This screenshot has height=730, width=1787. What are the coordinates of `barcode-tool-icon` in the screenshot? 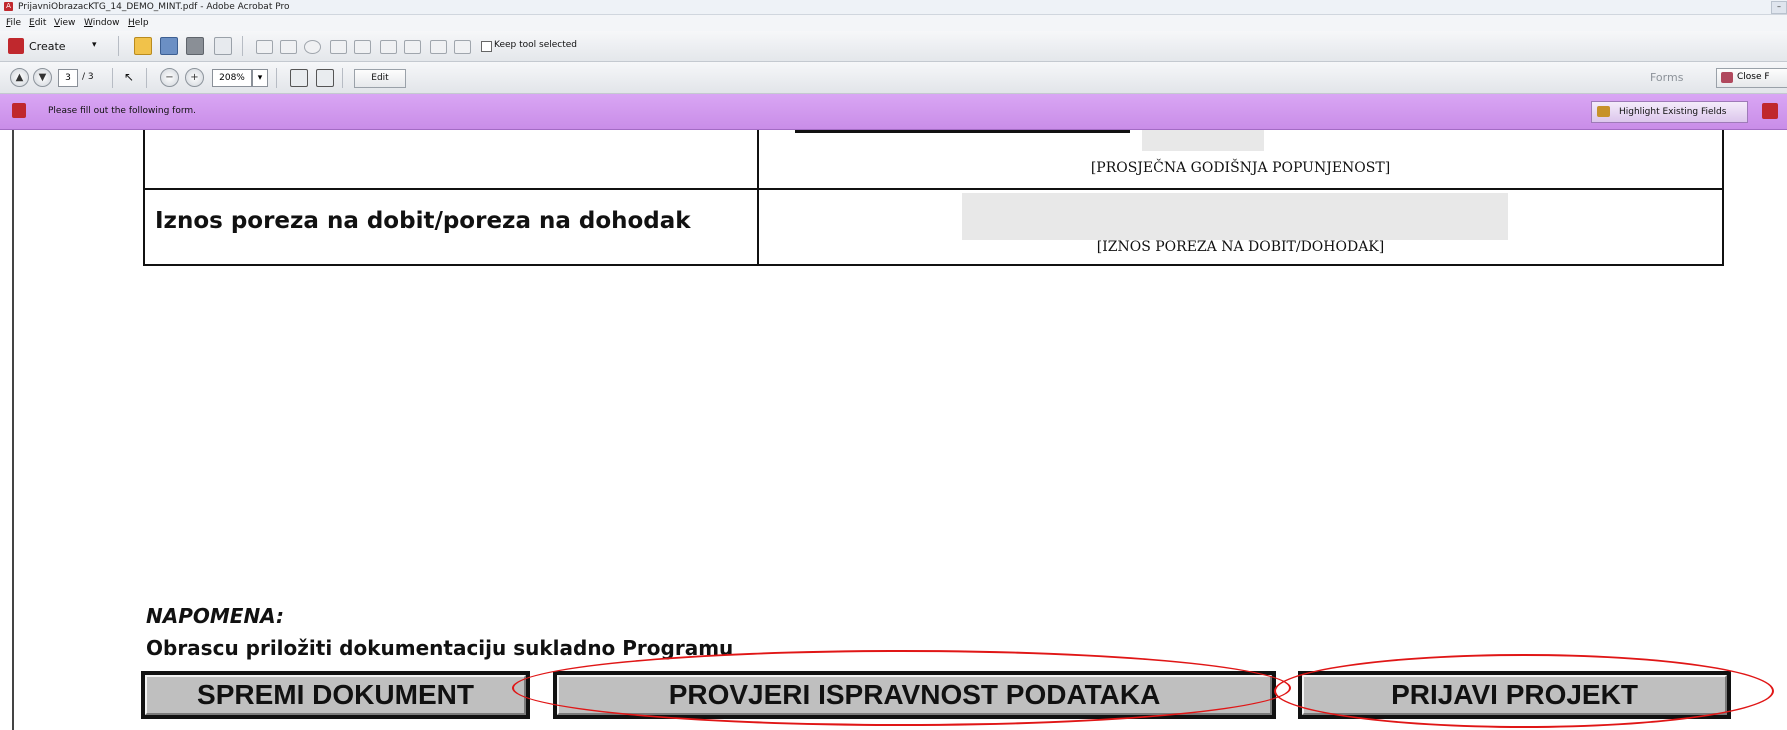 It's located at (438, 47).